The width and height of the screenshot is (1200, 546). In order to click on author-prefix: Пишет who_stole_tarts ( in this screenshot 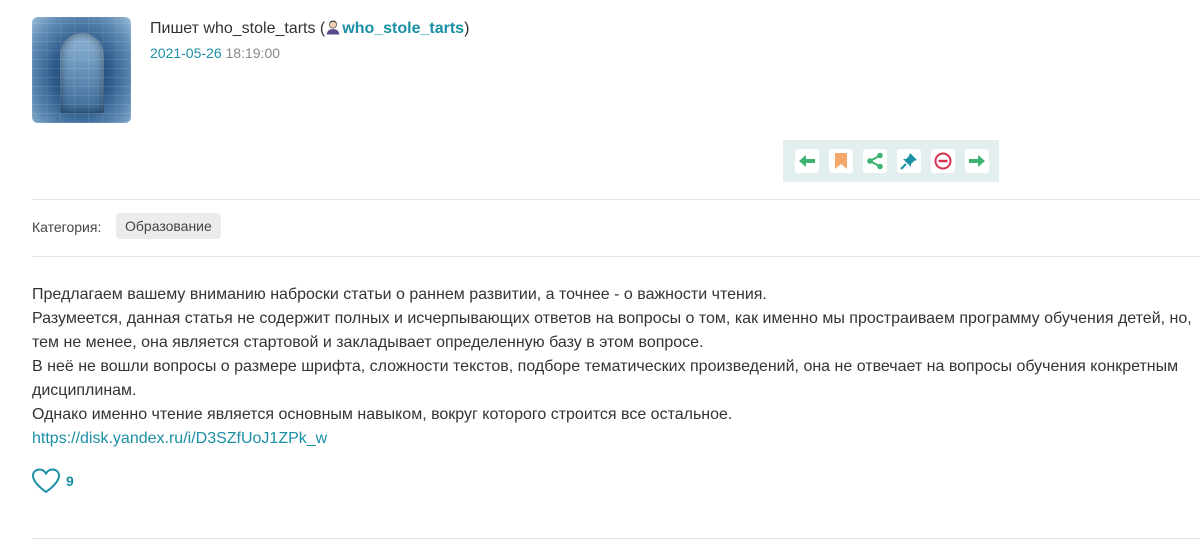, I will do `click(238, 28)`.